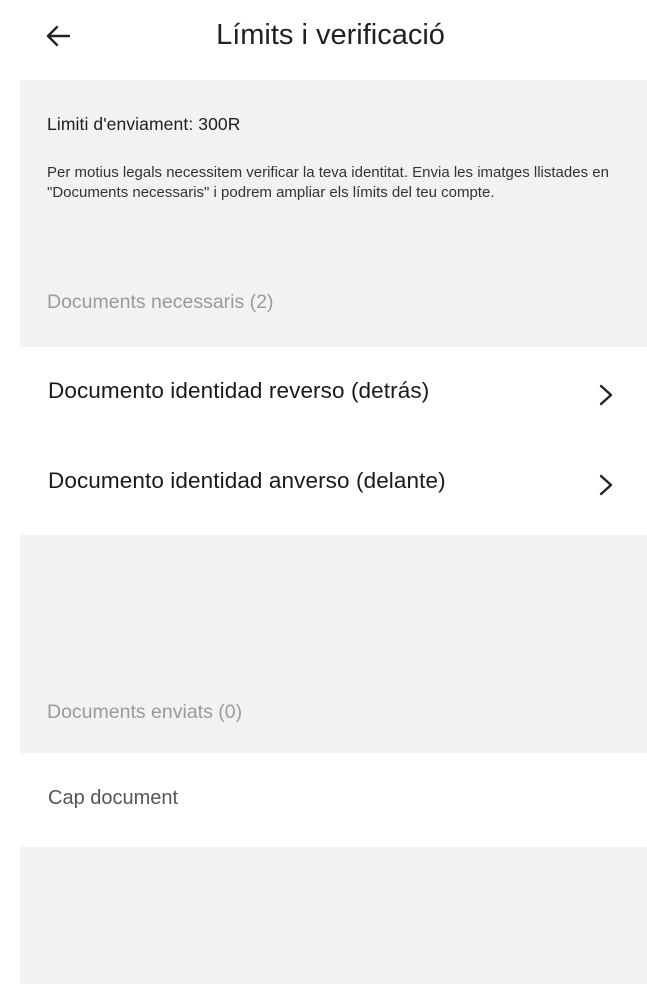 The image size is (647, 984). What do you see at coordinates (145, 712) in the screenshot?
I see `sent-documents-header: Documents enviats (0)` at bounding box center [145, 712].